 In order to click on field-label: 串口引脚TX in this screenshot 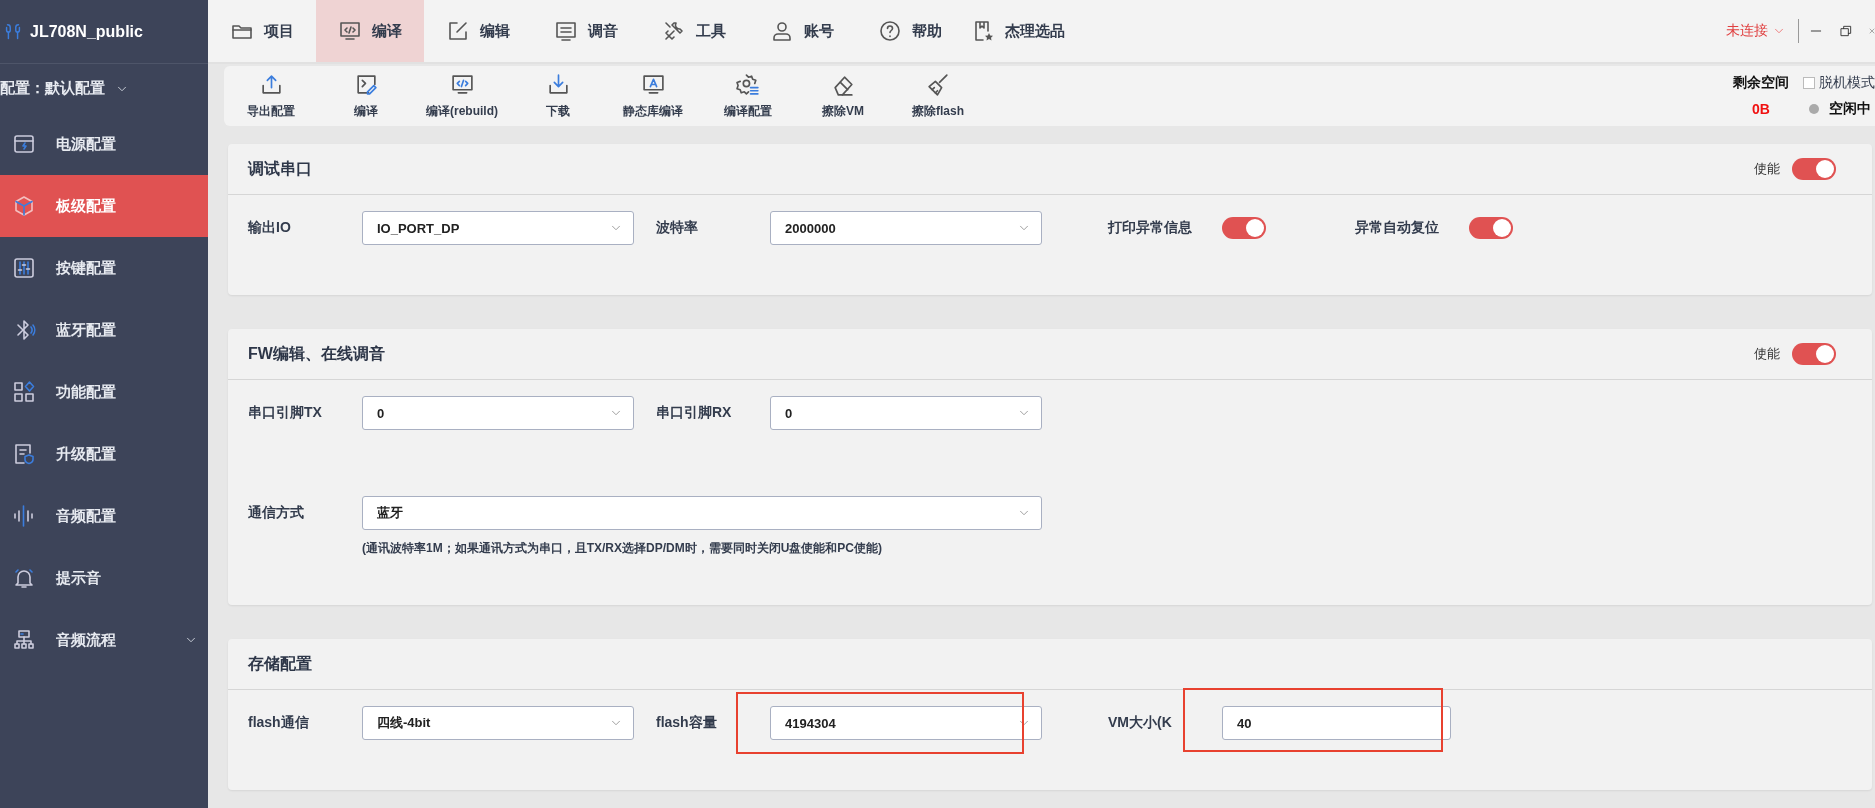, I will do `click(285, 413)`.